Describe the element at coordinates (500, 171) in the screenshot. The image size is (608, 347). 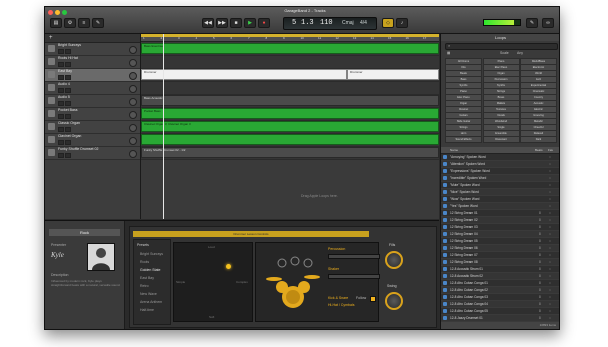
I see `loop-list-item: "Expressions" Spoken Word □` at that location.